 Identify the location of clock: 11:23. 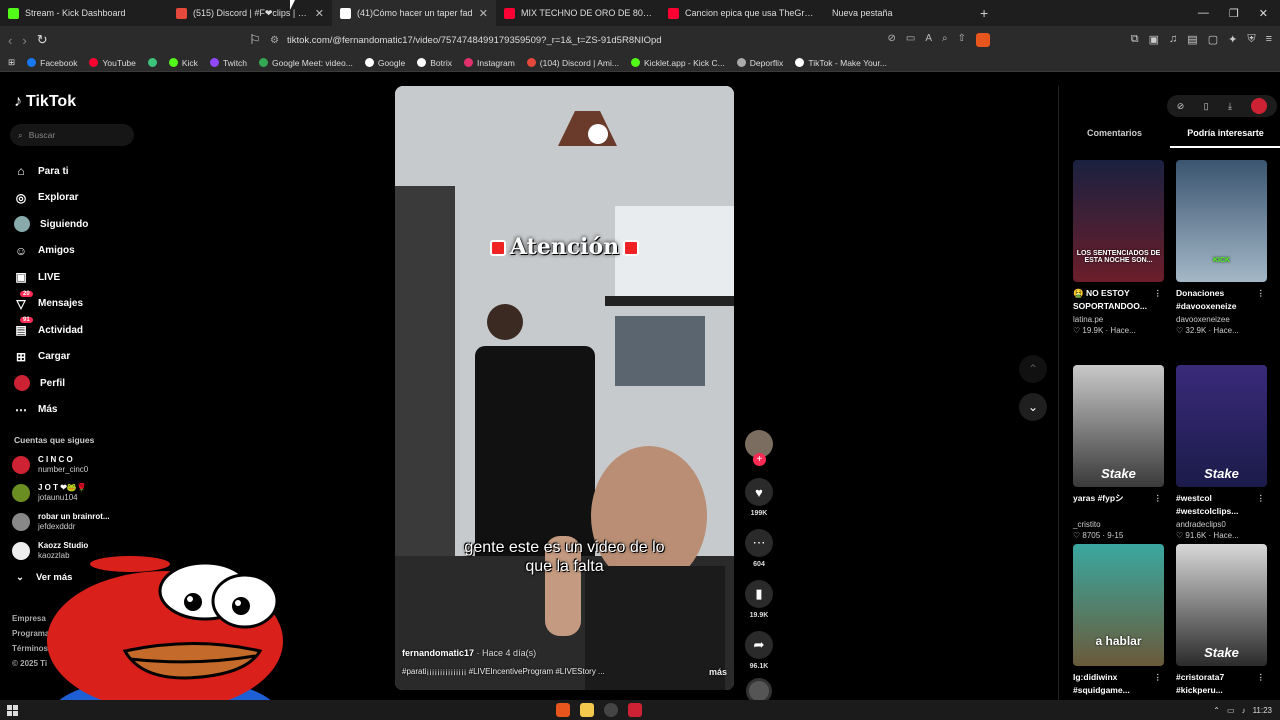
(1262, 710).